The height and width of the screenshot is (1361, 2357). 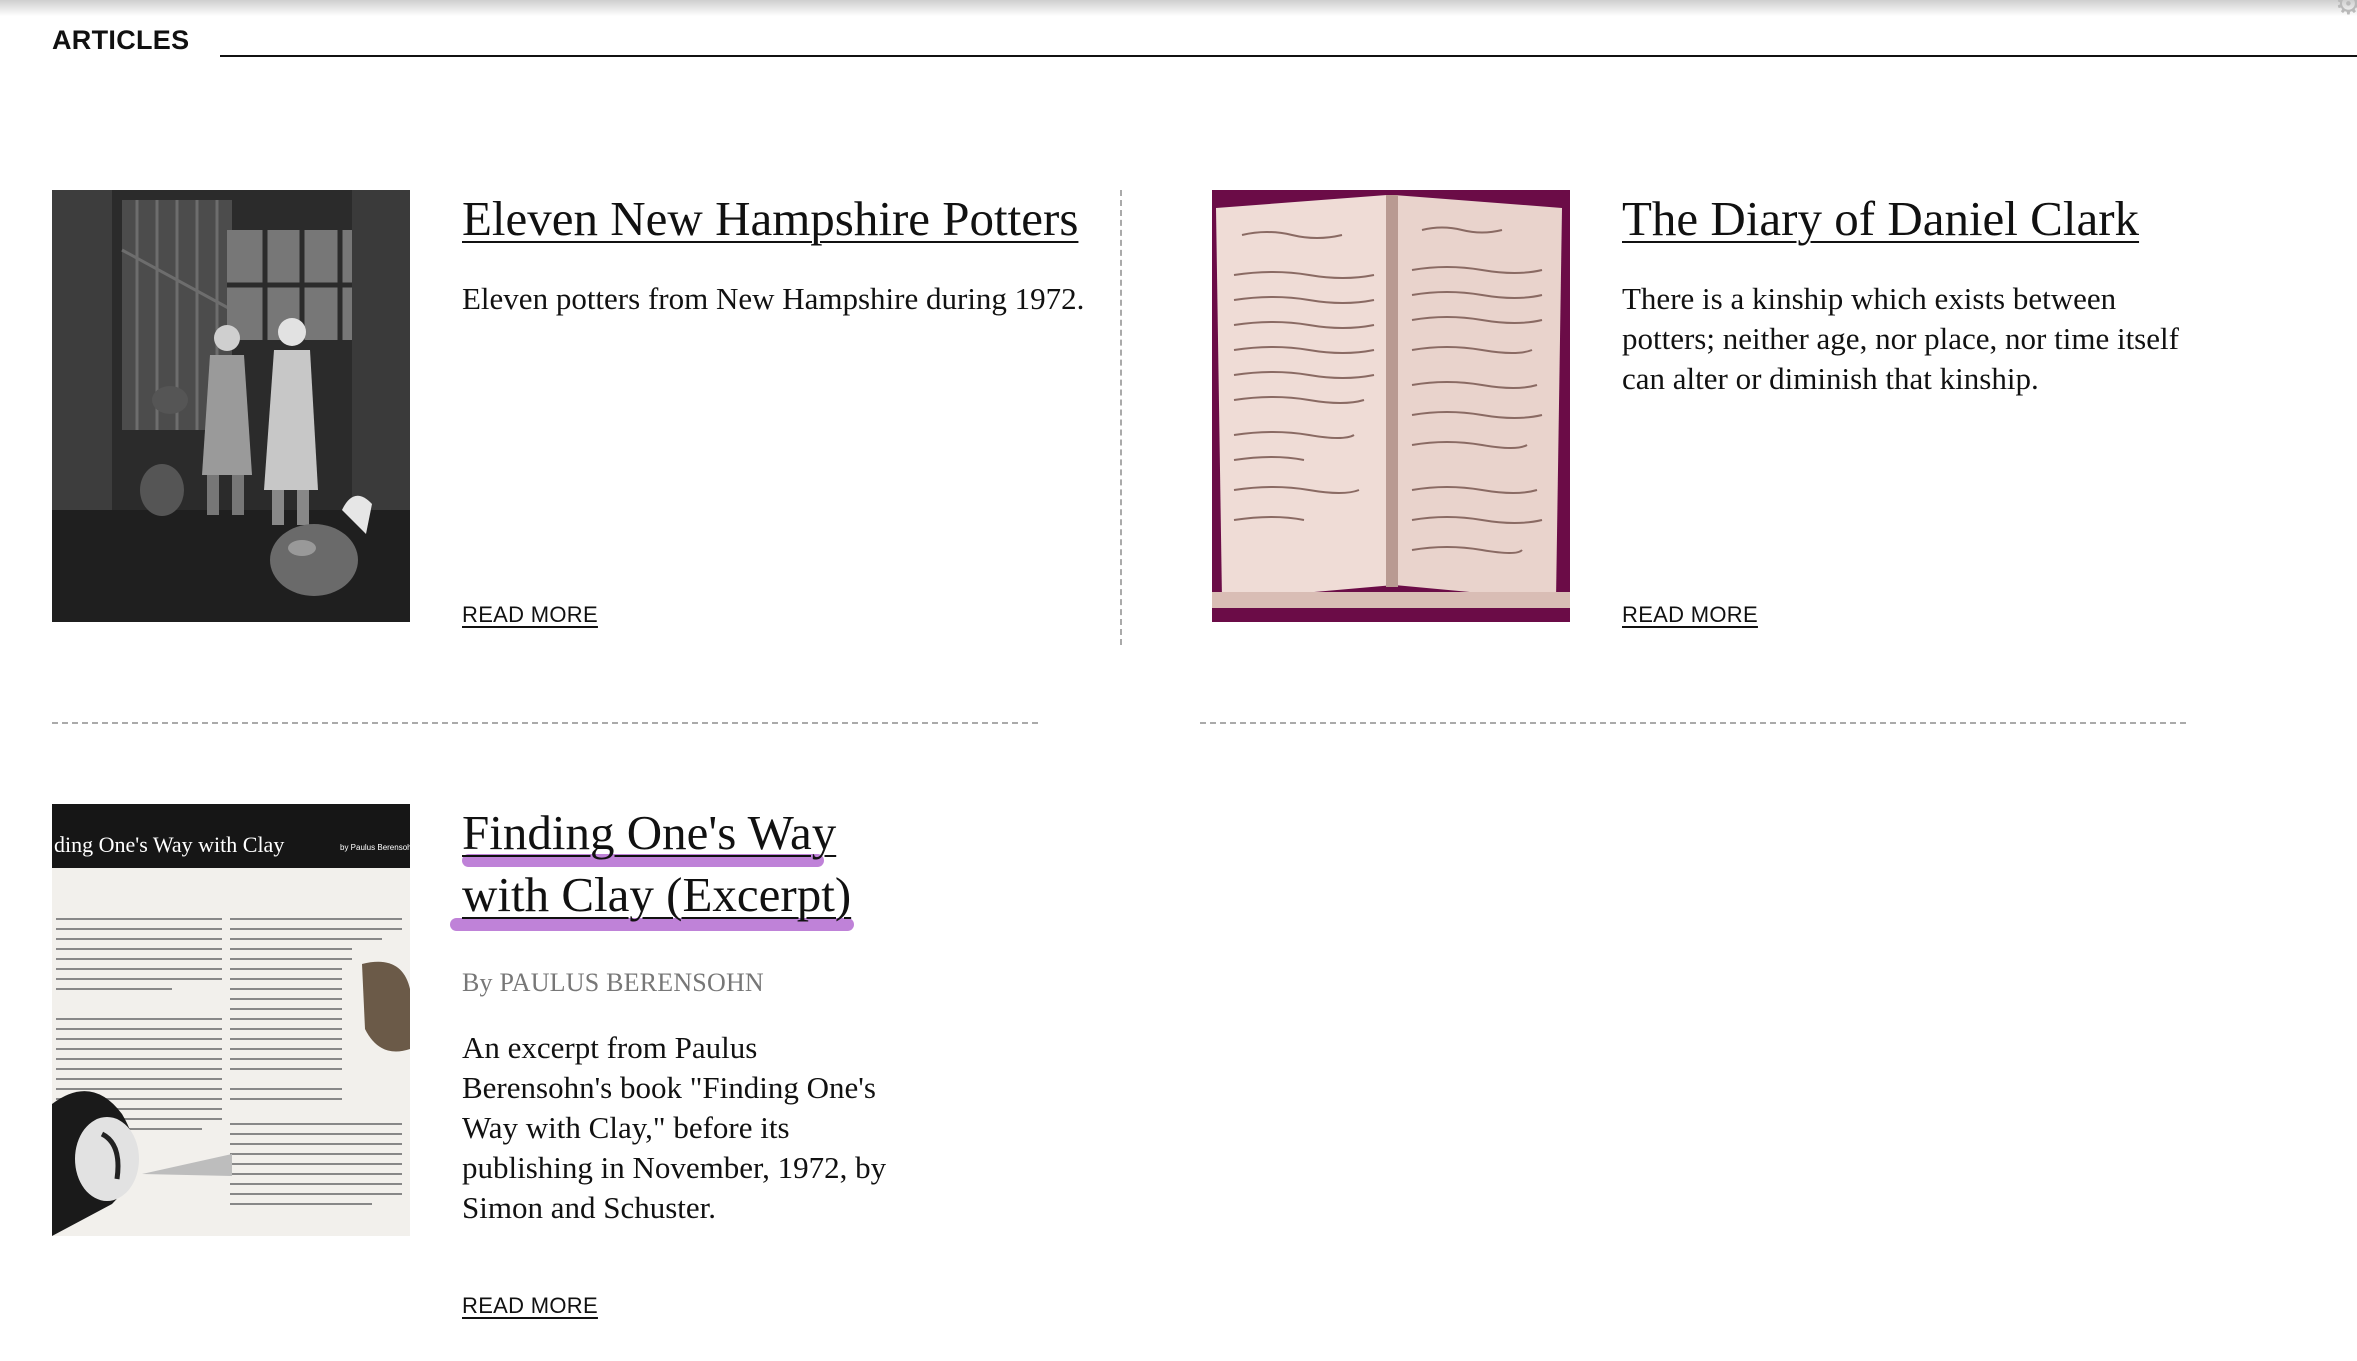 I want to click on article-title-line2: with Clay (Excerpt), so click(x=656, y=894).